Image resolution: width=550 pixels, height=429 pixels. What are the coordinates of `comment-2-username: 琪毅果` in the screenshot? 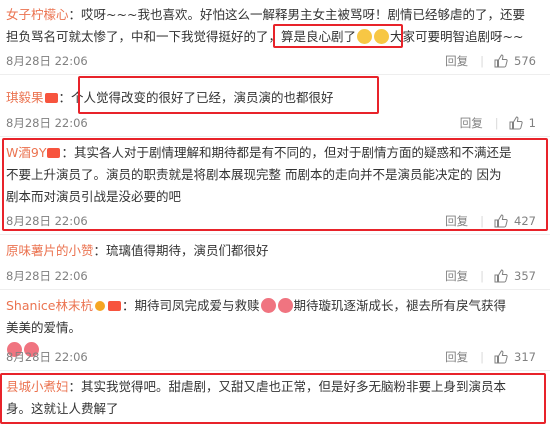 It's located at (25, 97).